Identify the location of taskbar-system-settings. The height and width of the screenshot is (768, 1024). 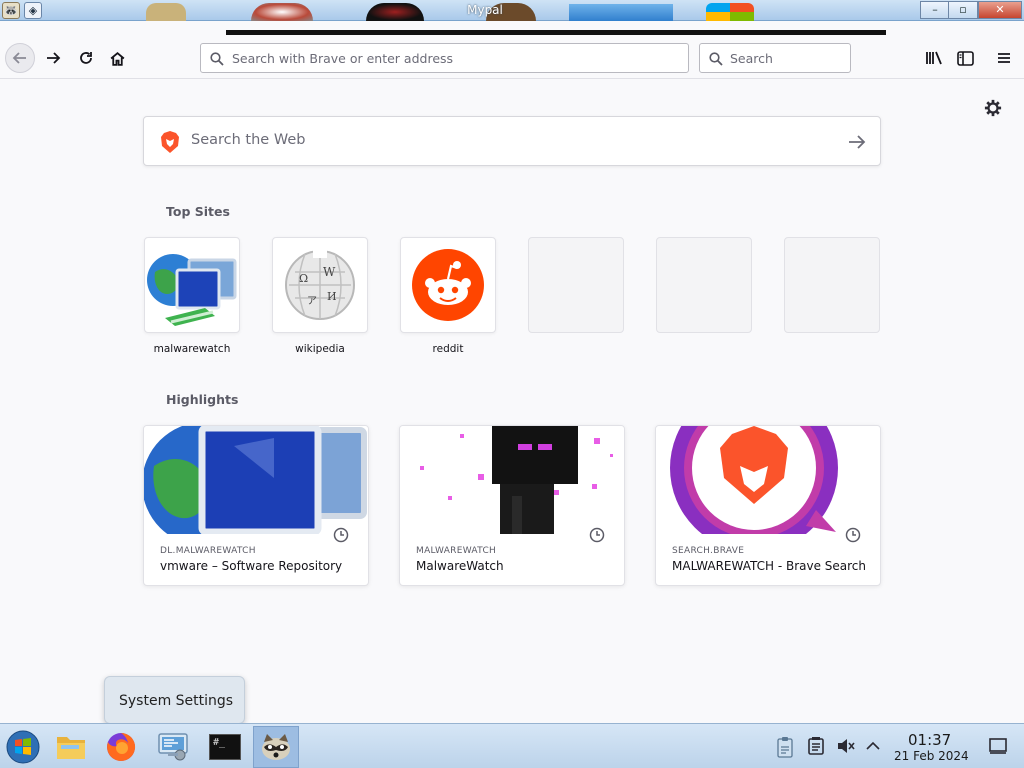
(173, 747).